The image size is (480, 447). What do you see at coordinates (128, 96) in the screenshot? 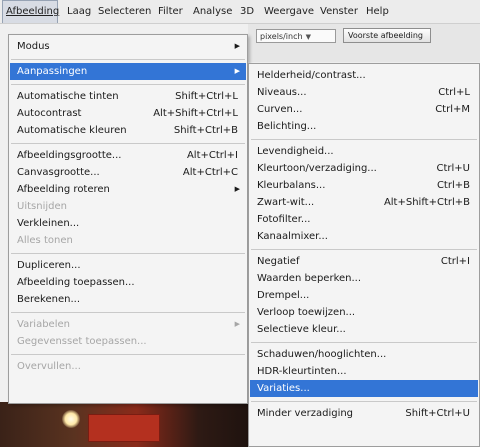
I see `image-menu-item-automatische-tinten: Automatische tinten Shift+Ctrl+L` at bounding box center [128, 96].